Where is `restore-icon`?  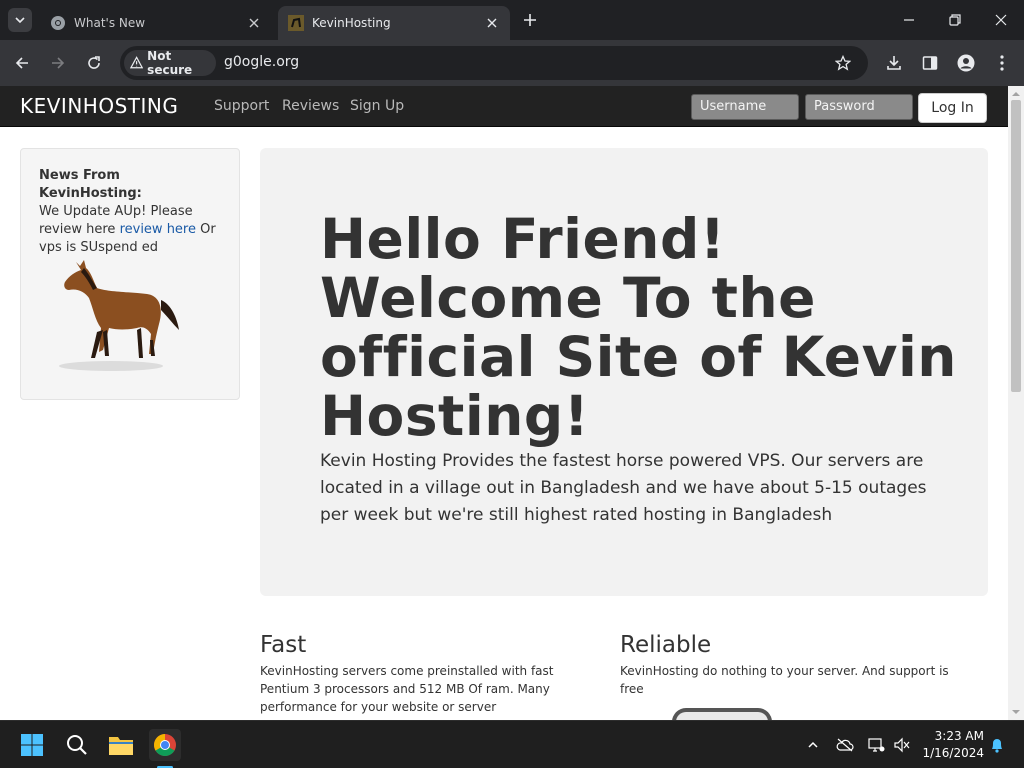 restore-icon is located at coordinates (955, 20).